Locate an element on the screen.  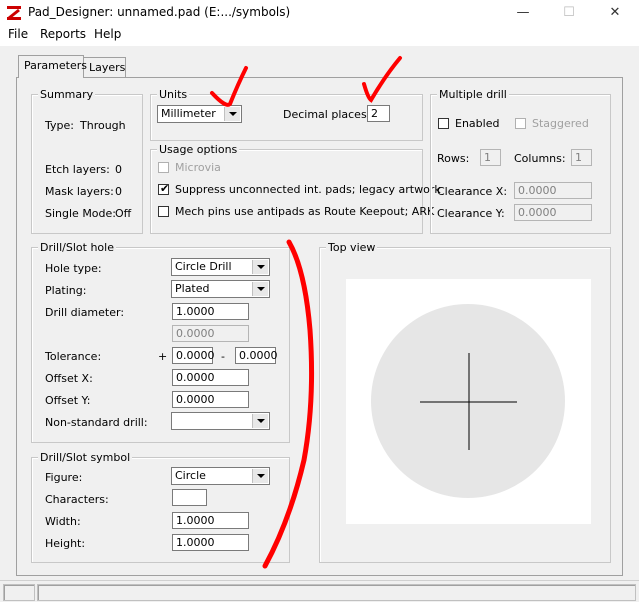
staggered-label: Staggered is located at coordinates (560, 123).